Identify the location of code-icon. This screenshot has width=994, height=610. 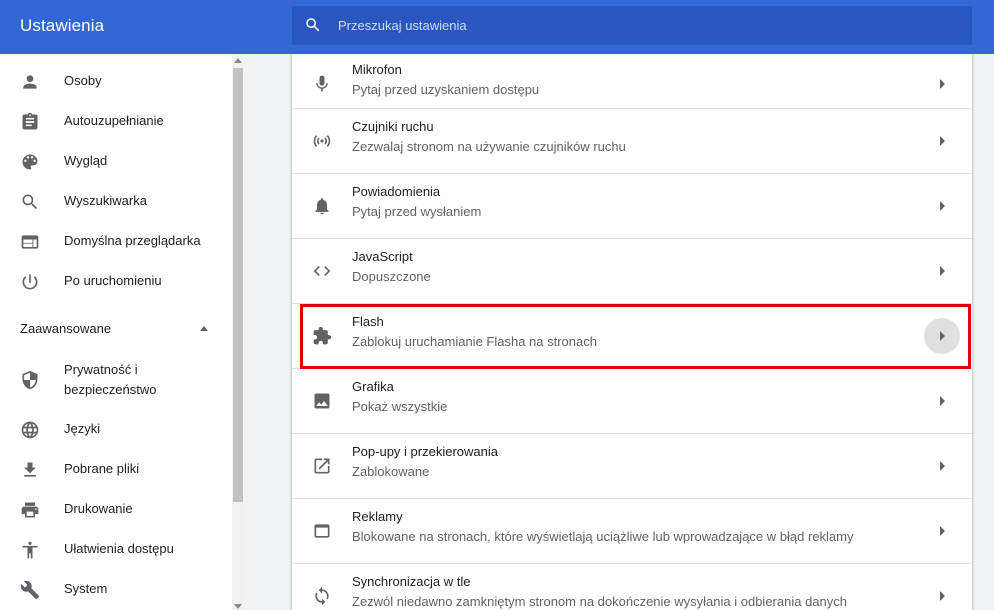
(322, 271).